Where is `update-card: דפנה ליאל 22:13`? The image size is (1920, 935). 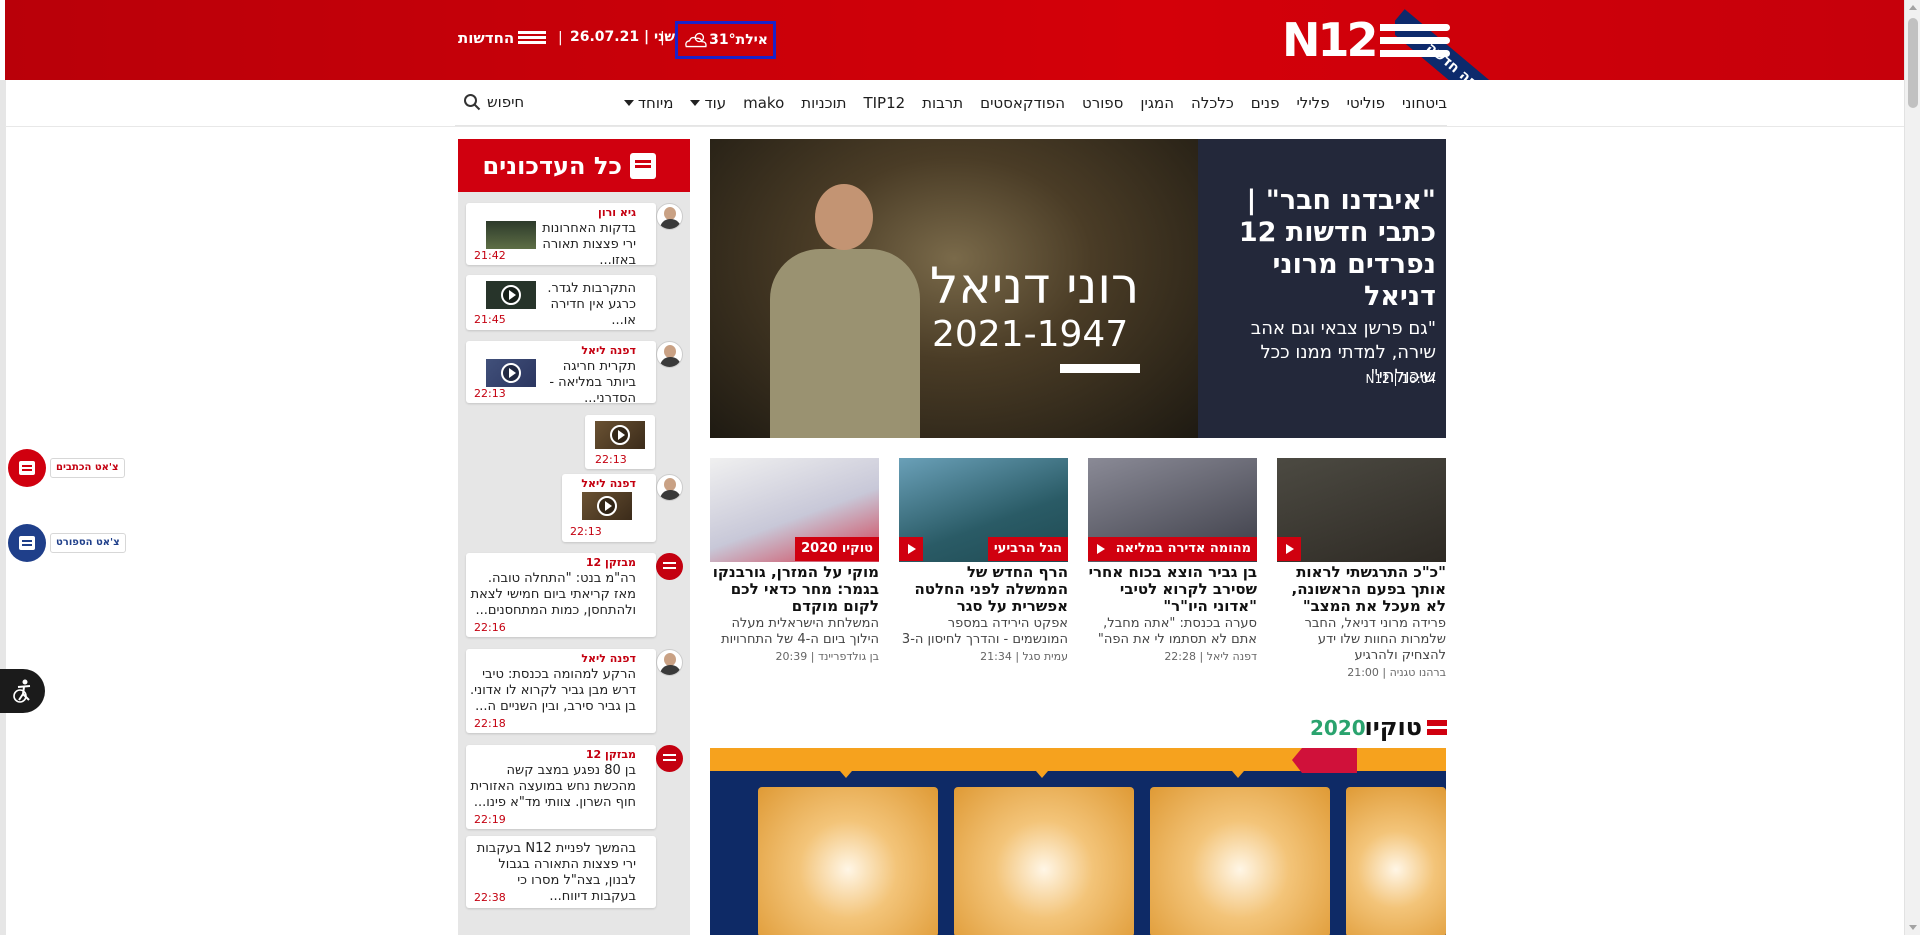
update-card: דפנה ליאל 22:13 is located at coordinates (609, 508).